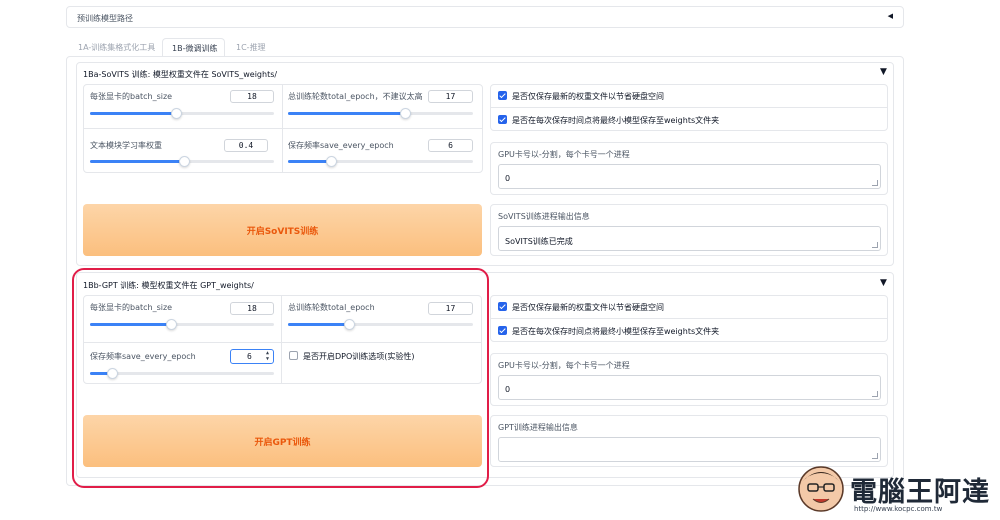 This screenshot has height=520, width=1000. What do you see at coordinates (380, 161) in the screenshot?
I see `sovits-save-freq-slider` at bounding box center [380, 161].